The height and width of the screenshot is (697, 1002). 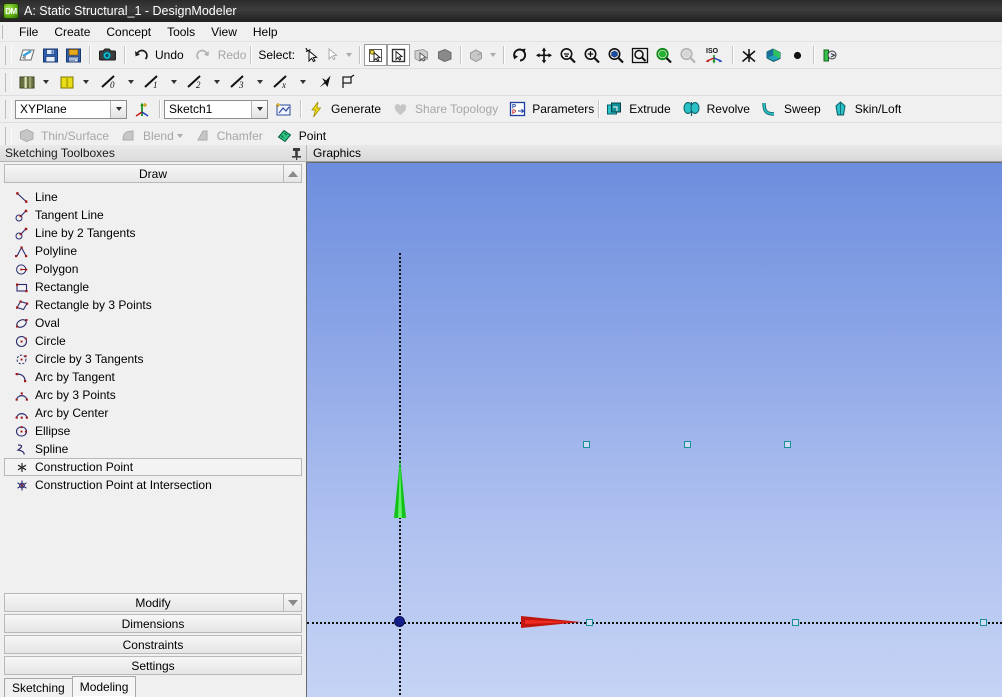 What do you see at coordinates (773, 55) in the screenshot?
I see `display-plane-icon` at bounding box center [773, 55].